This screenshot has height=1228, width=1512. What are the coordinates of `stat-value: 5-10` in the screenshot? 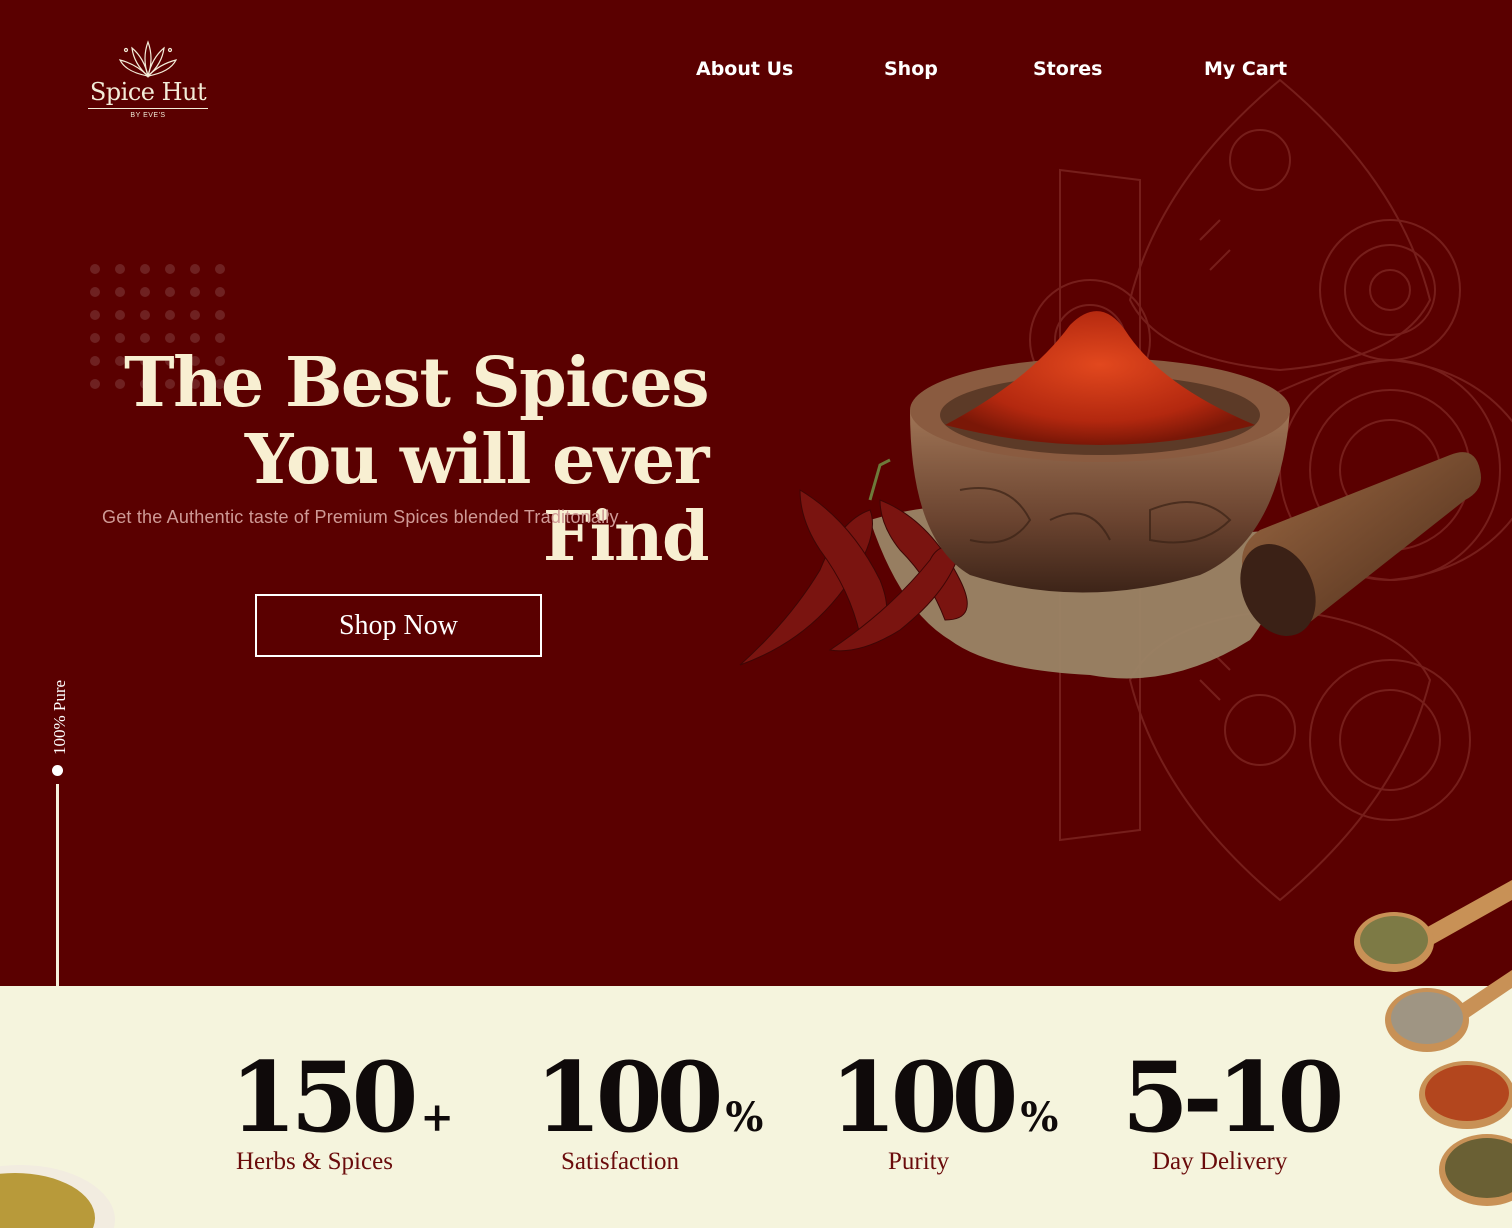 It's located at (1233, 1097).